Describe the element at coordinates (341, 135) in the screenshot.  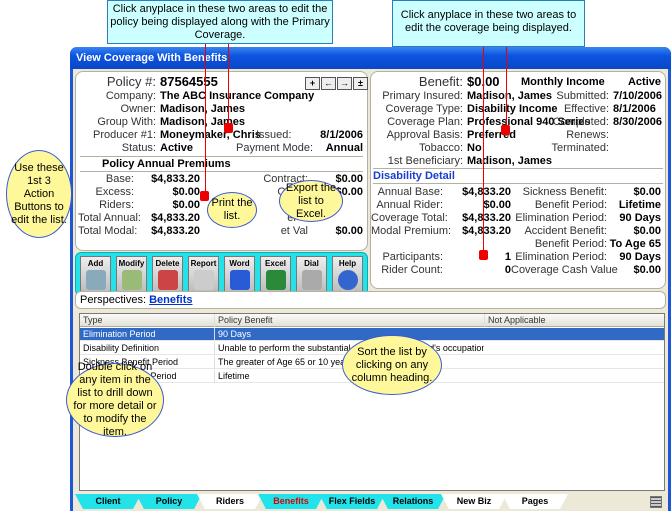
I see `issued-value: 8/1/2006` at that location.